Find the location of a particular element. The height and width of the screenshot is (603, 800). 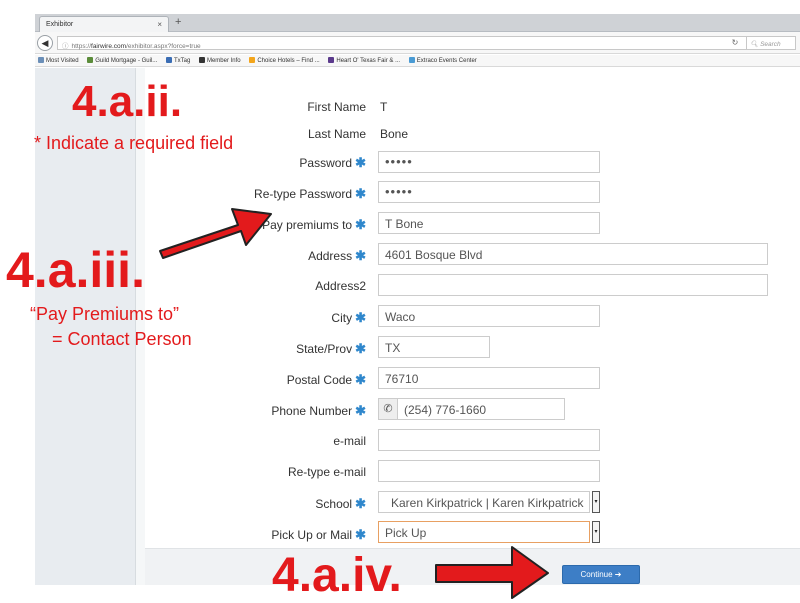

arrow-diagonal-icon is located at coordinates (215, 233).